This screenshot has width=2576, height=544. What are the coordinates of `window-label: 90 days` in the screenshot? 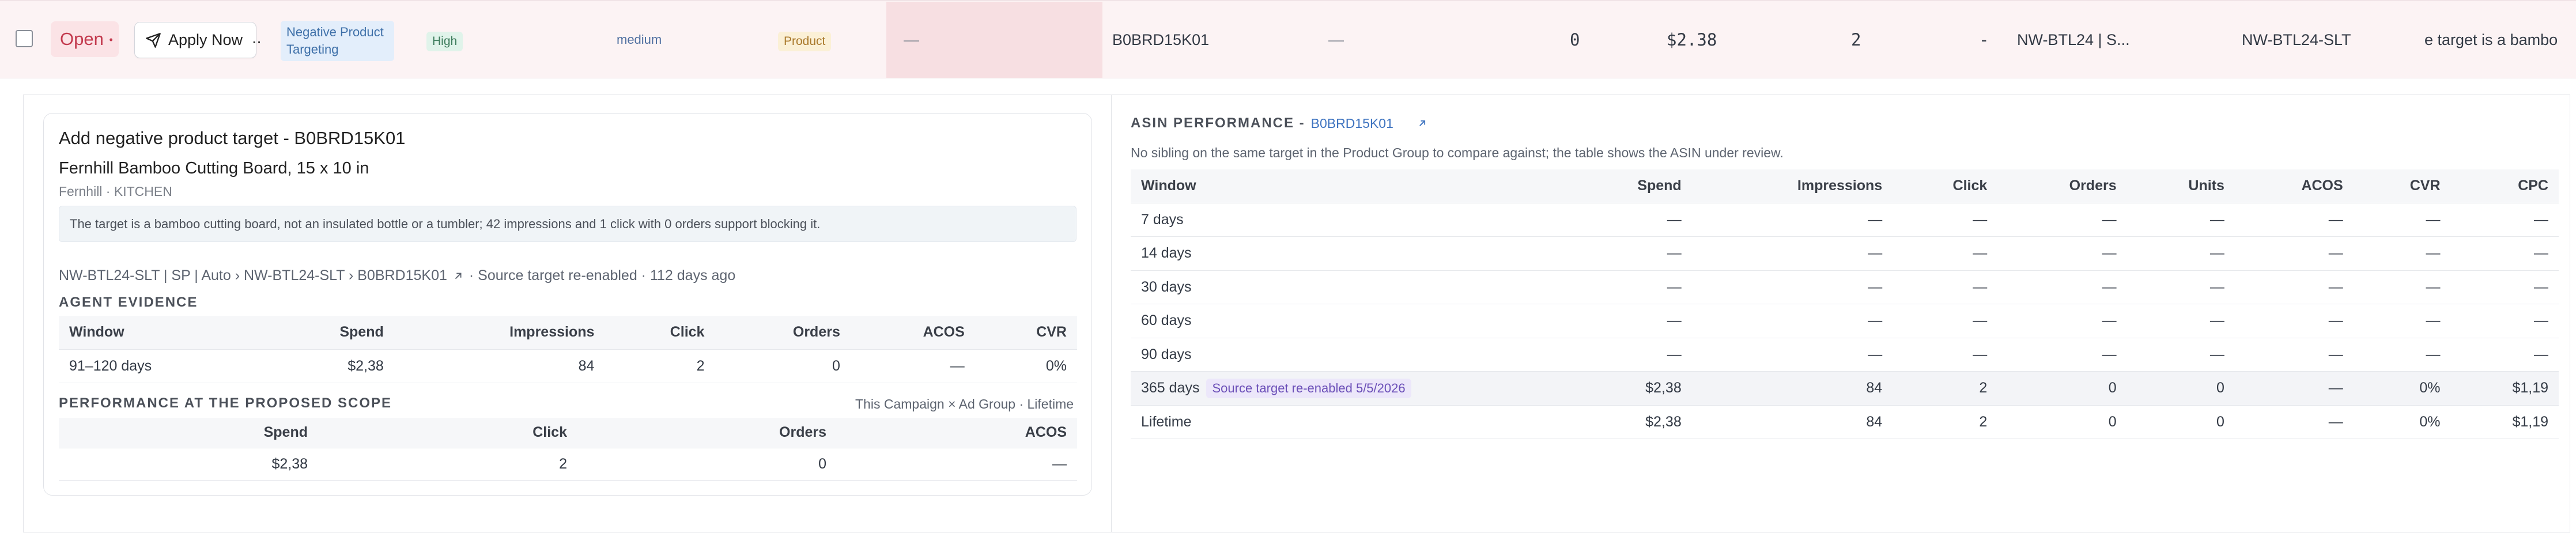 It's located at (1166, 354).